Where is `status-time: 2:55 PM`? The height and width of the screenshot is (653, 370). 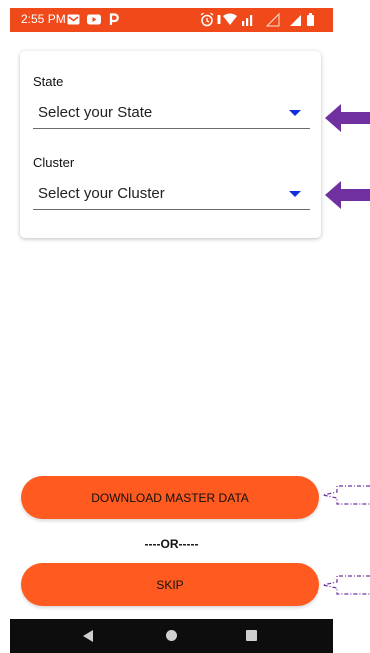 status-time: 2:55 PM is located at coordinates (43, 19).